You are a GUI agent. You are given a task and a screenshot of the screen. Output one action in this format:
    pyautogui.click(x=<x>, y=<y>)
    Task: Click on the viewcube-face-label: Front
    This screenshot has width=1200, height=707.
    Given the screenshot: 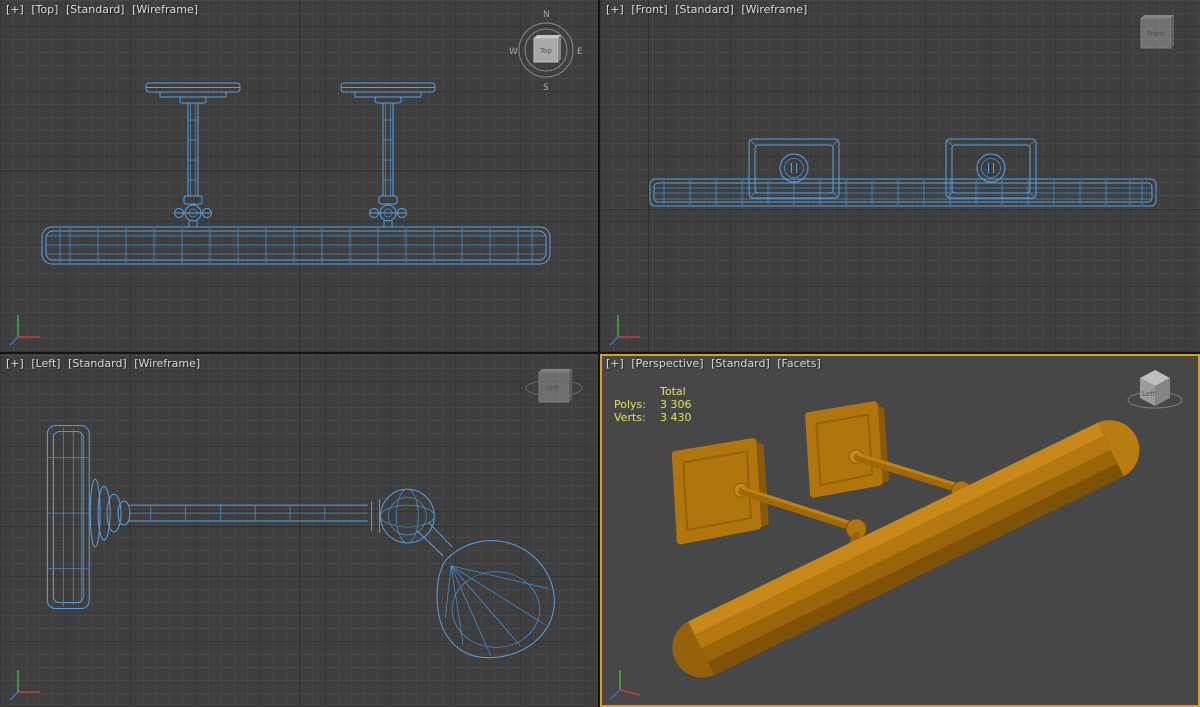 What is the action you would take?
    pyautogui.click(x=1156, y=34)
    